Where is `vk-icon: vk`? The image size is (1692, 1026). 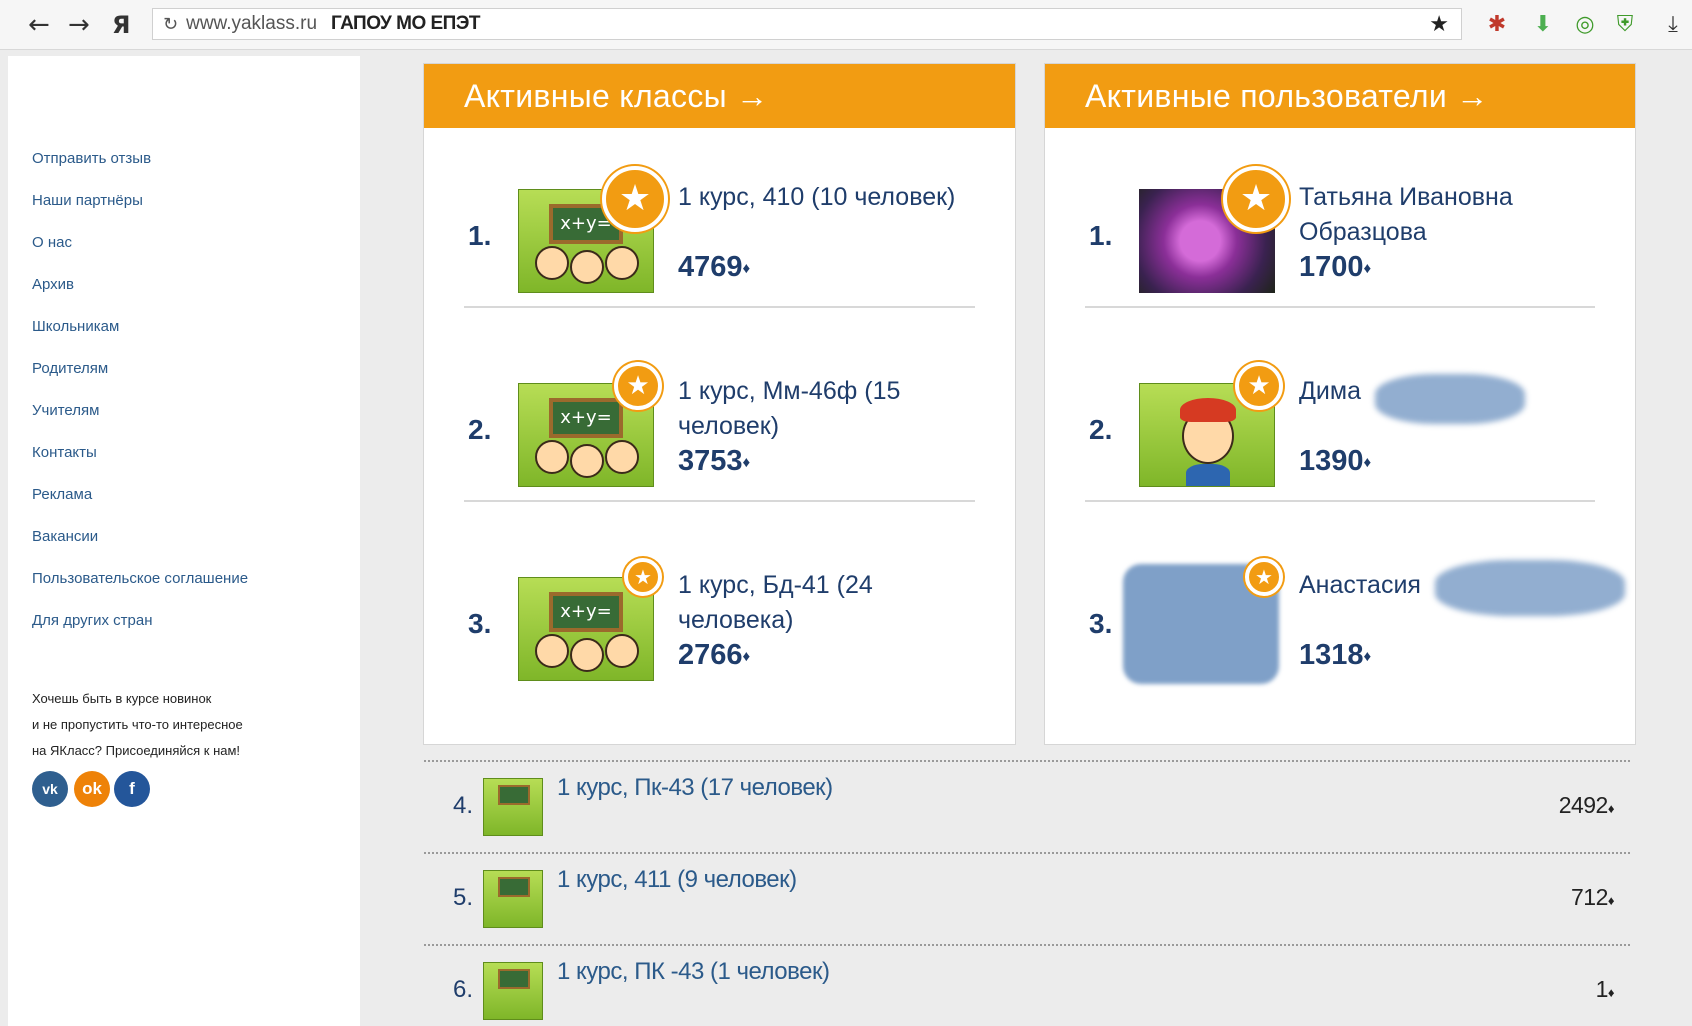 vk-icon: vk is located at coordinates (50, 789).